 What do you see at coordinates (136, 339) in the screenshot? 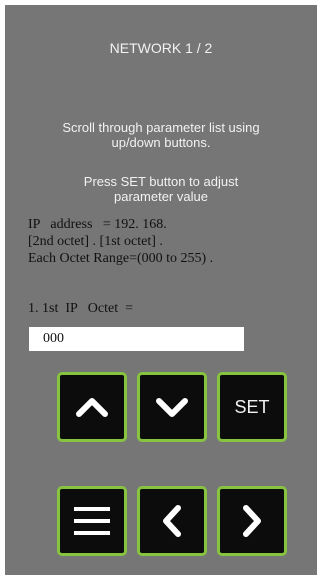
I see `octet-value-field` at bounding box center [136, 339].